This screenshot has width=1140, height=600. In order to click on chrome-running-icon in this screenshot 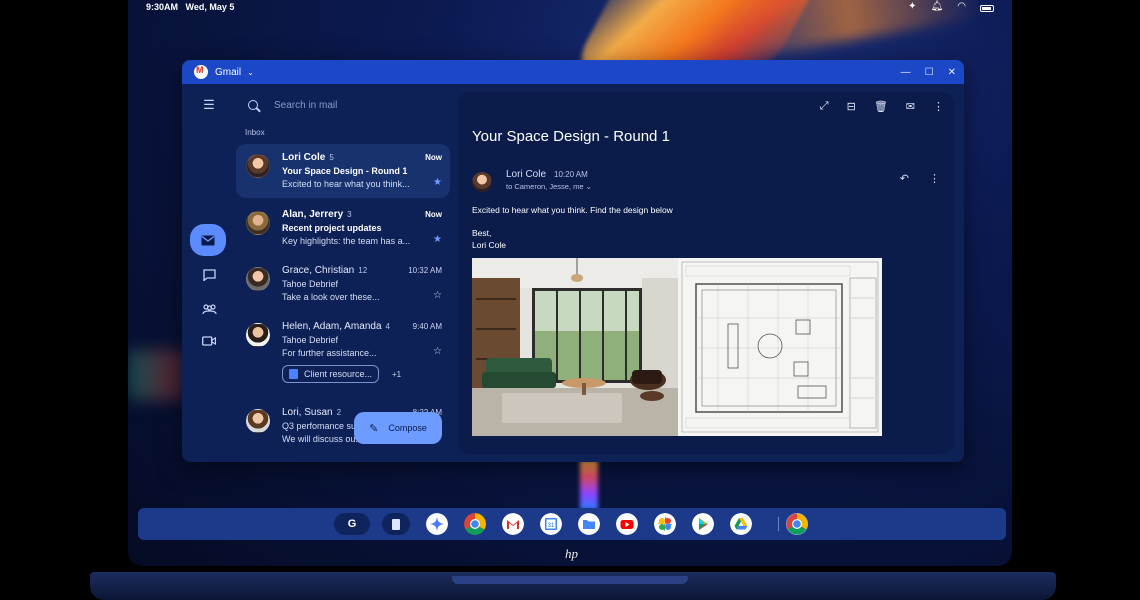, I will do `click(797, 524)`.